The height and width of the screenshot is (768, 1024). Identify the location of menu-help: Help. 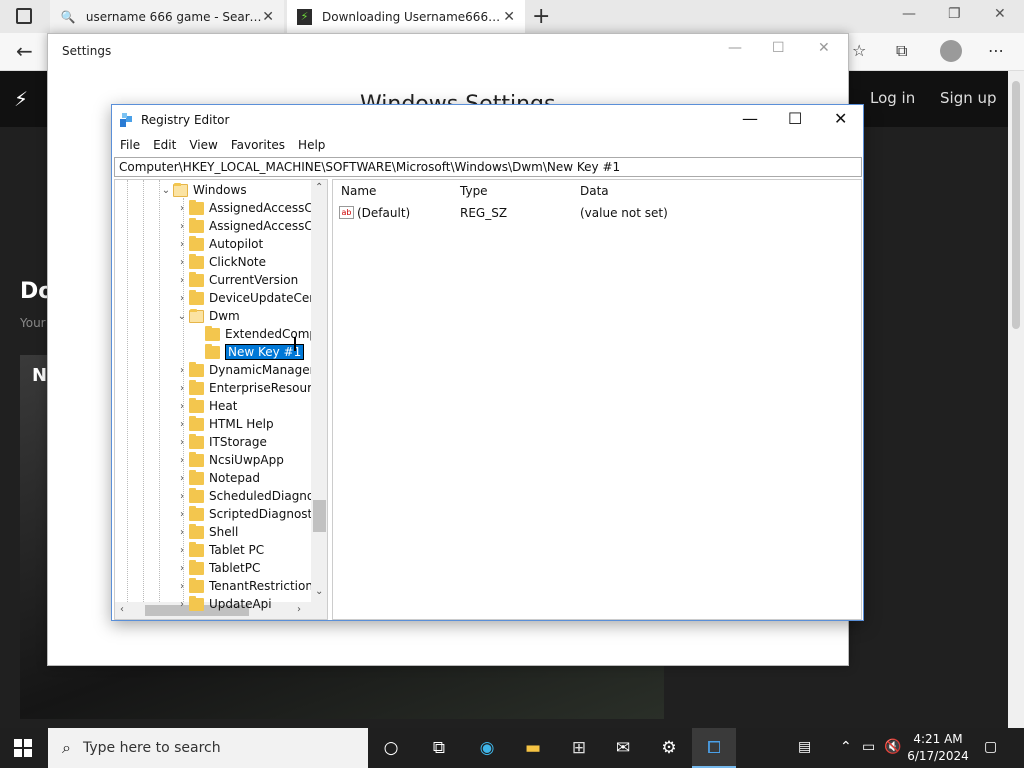
(311, 145).